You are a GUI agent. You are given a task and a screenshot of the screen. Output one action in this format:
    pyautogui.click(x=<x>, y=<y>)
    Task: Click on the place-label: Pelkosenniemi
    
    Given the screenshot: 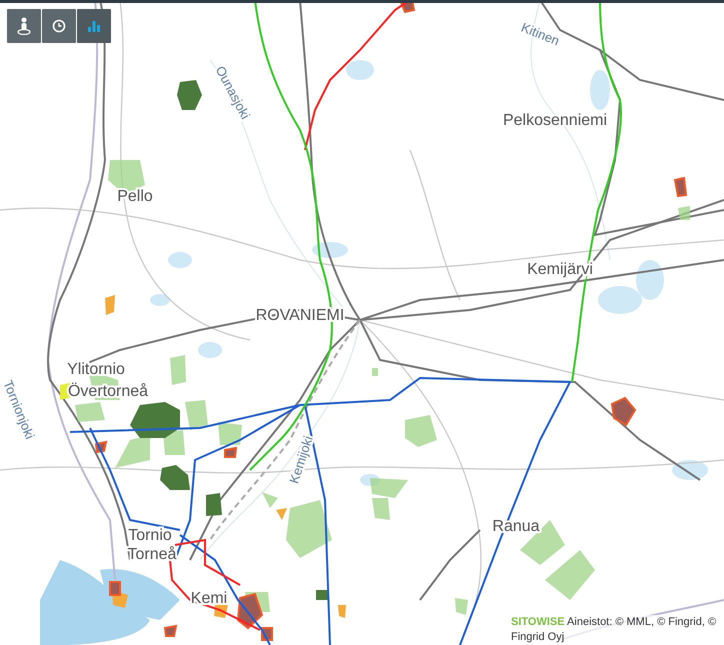 What is the action you would take?
    pyautogui.click(x=555, y=121)
    